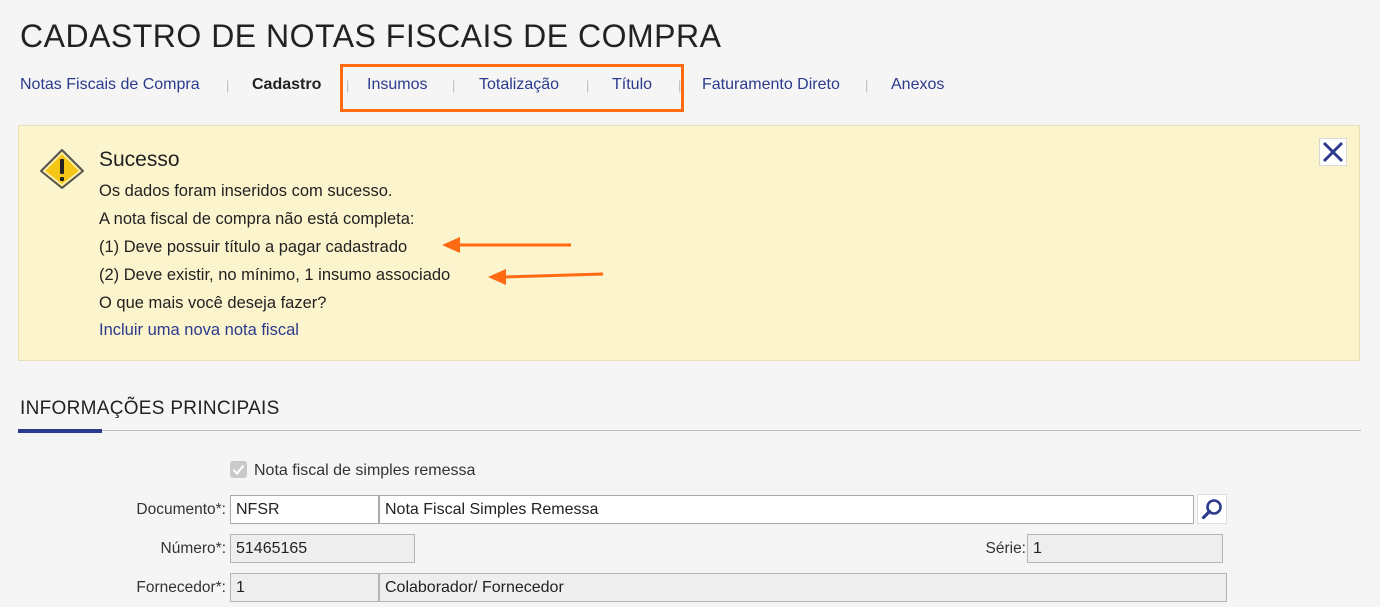 The image size is (1380, 607). Describe the element at coordinates (771, 85) in the screenshot. I see `tab-faturamento-direto: Faturamento Direto` at that location.